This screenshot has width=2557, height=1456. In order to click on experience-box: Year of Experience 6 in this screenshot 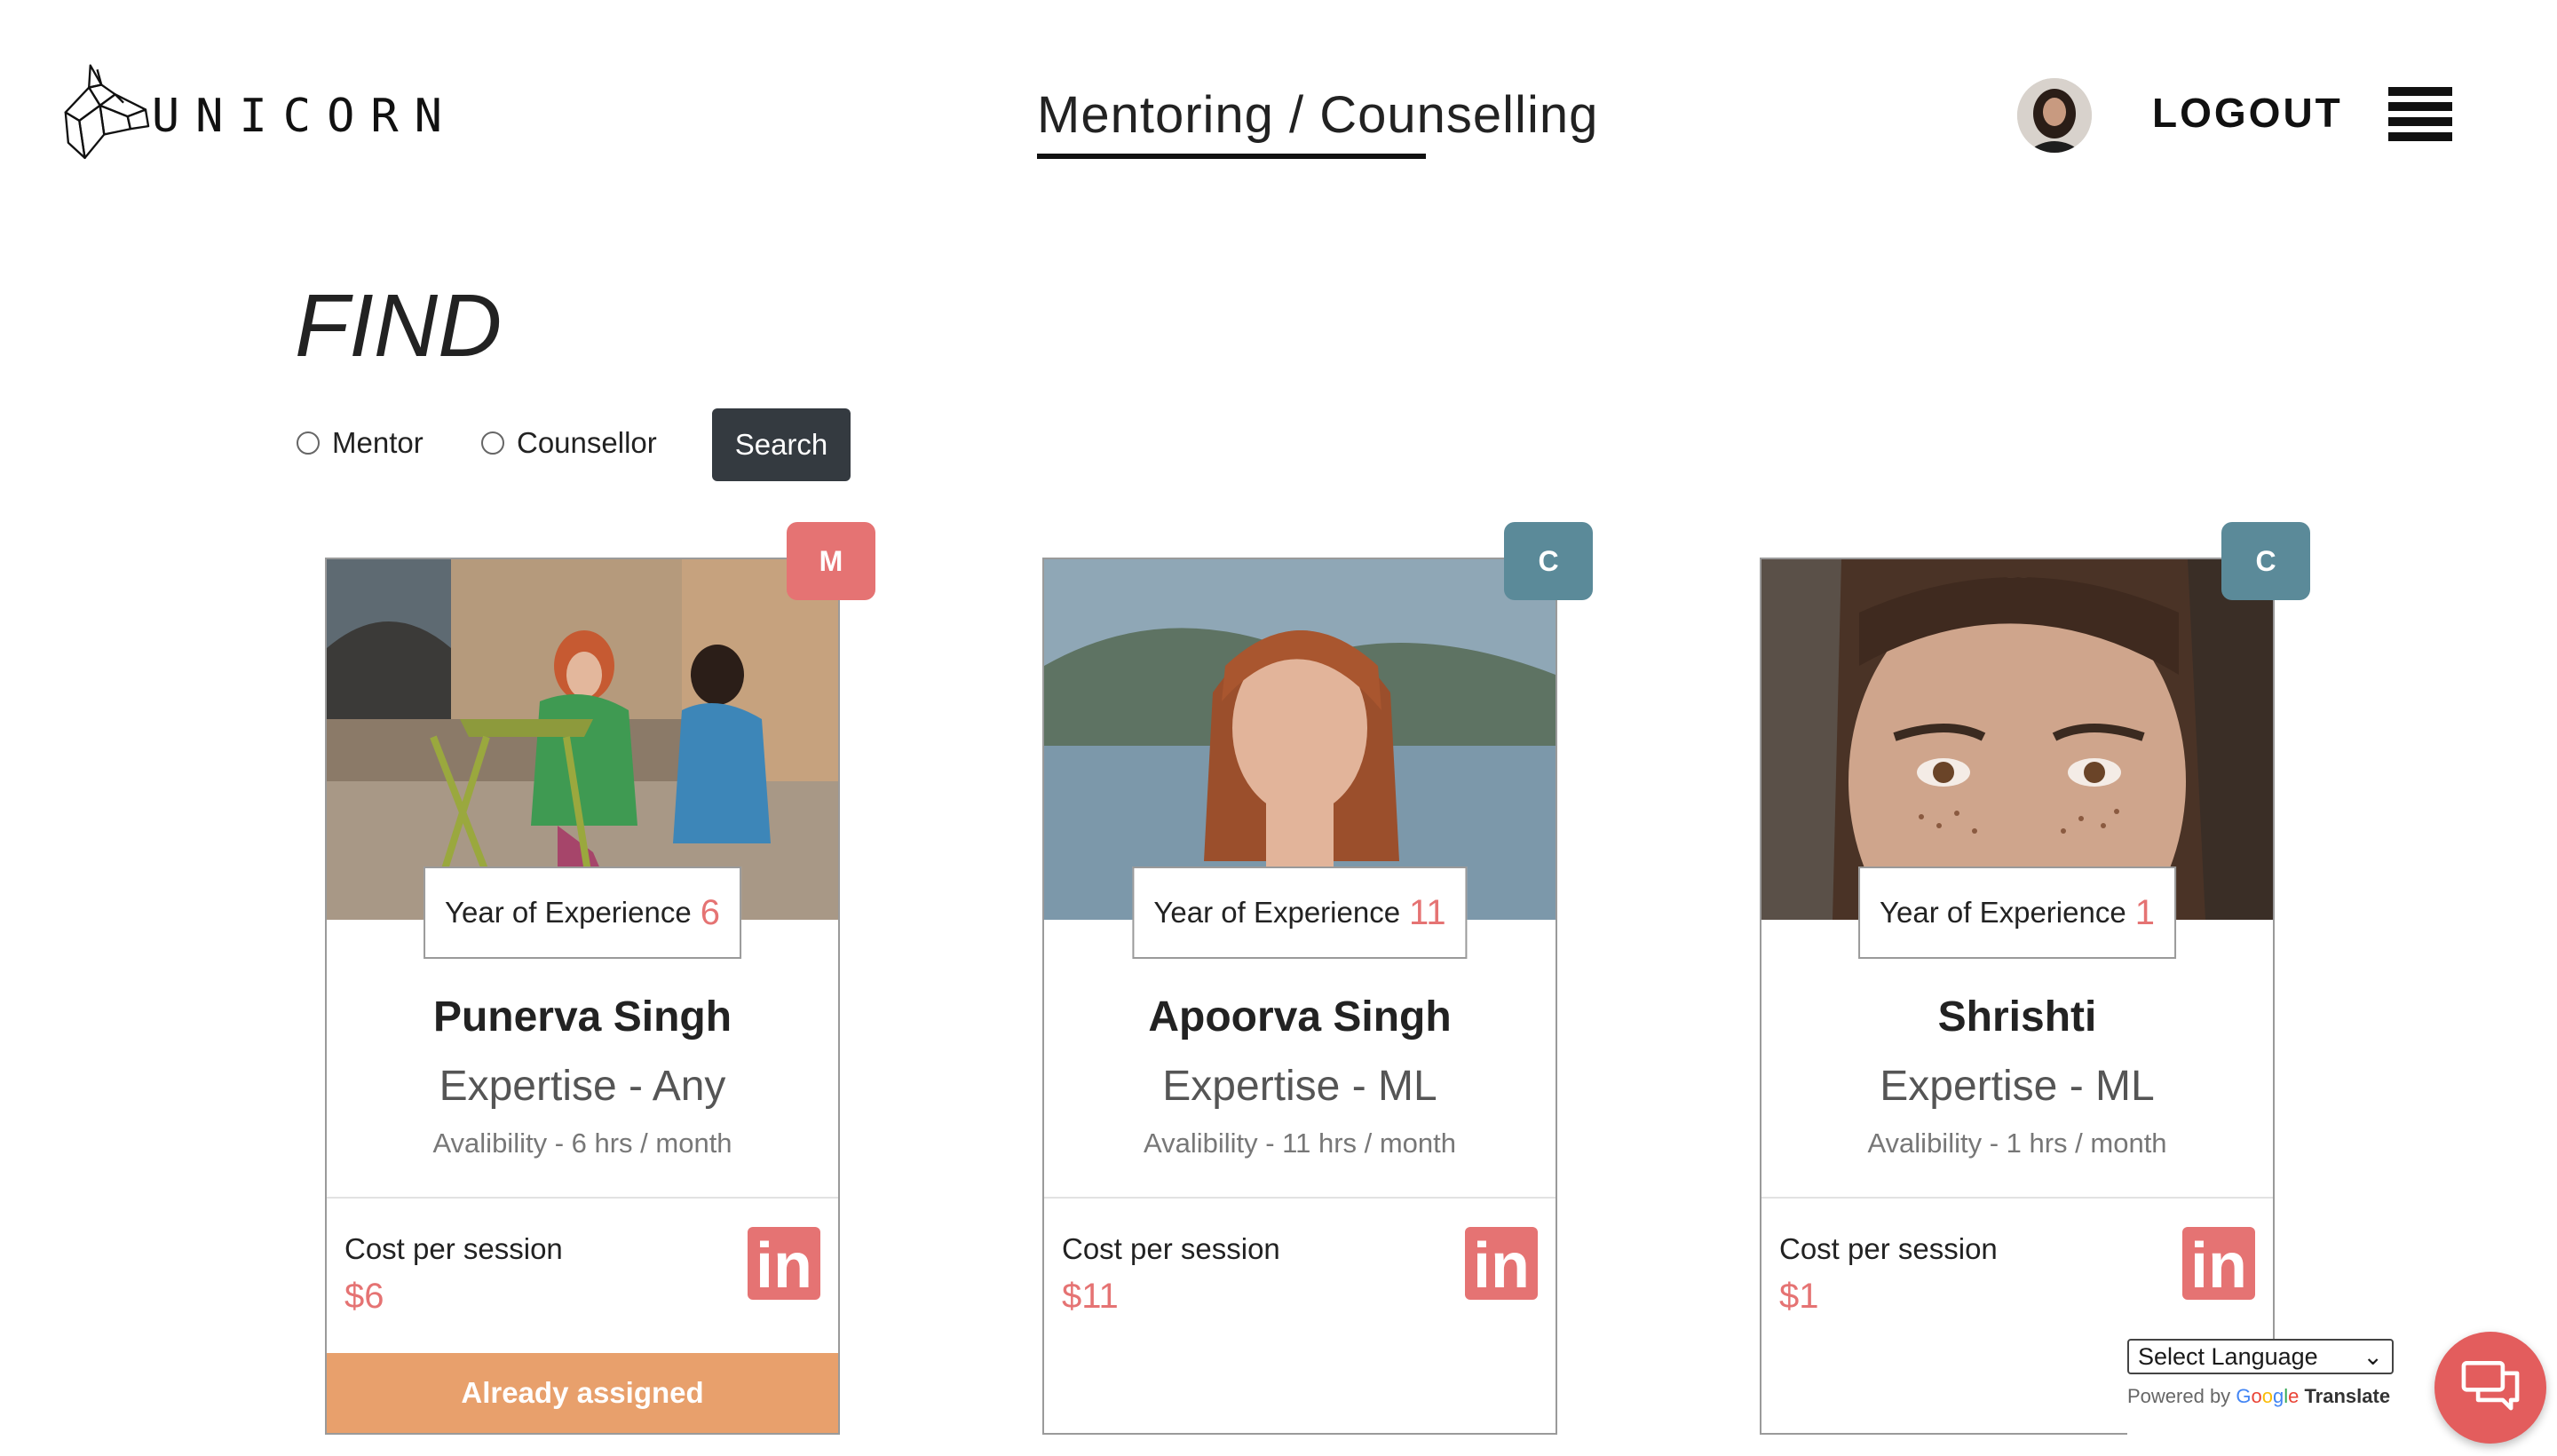, I will do `click(582, 912)`.